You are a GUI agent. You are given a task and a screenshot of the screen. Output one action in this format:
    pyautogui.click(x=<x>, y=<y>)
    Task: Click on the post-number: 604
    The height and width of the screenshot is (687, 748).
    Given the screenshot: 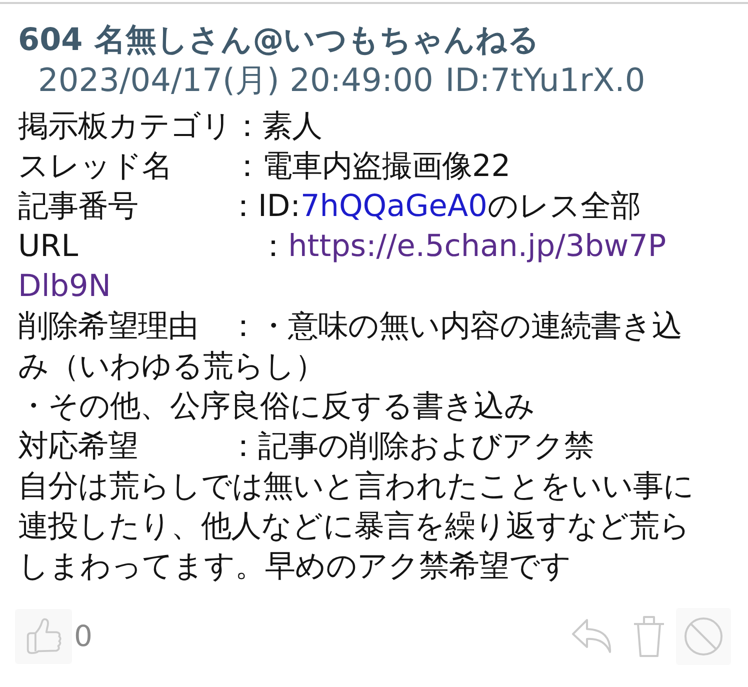 What is the action you would take?
    pyautogui.click(x=50, y=40)
    